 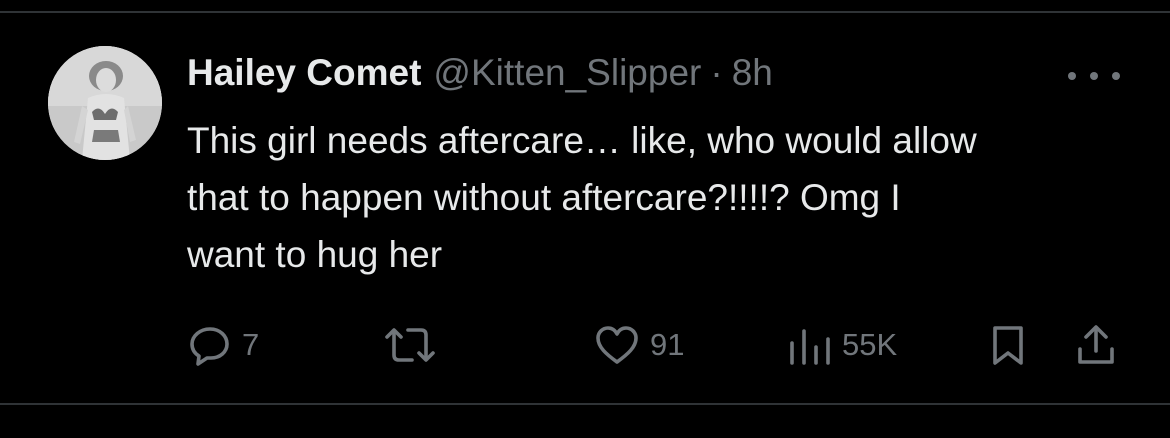 I want to click on heart-icon, so click(x=617, y=345).